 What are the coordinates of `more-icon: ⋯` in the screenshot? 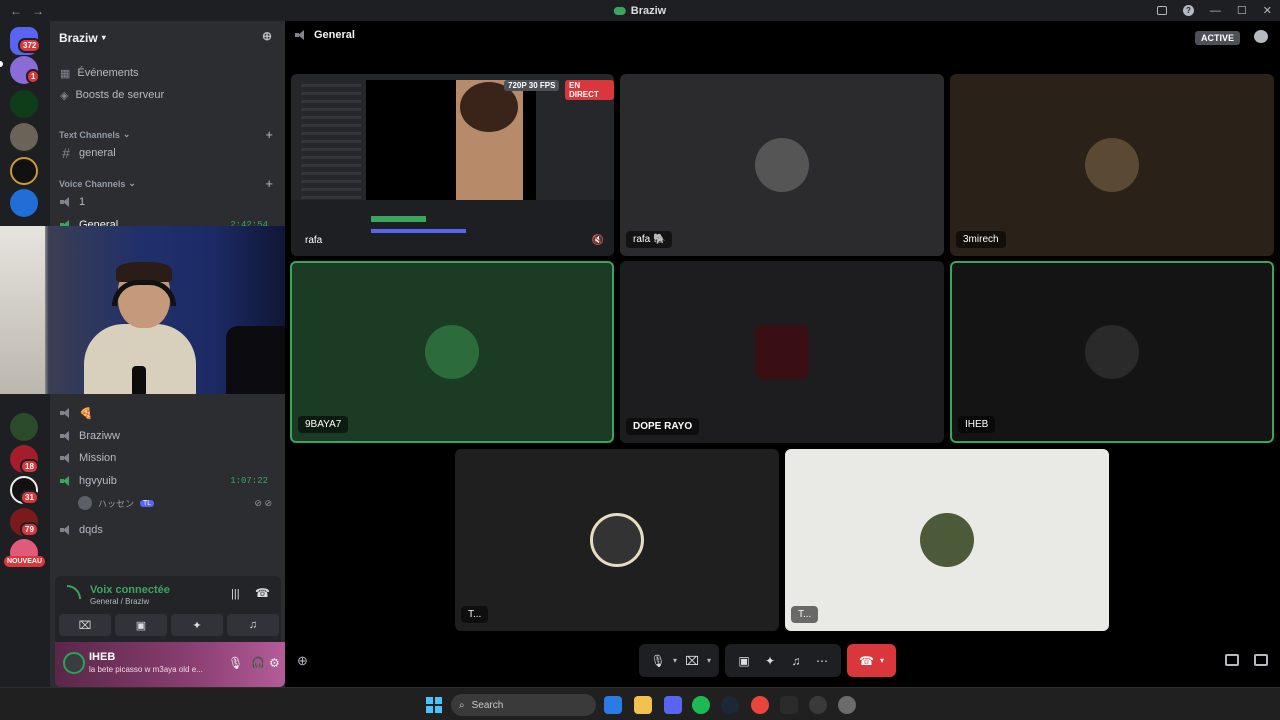 It's located at (822, 661).